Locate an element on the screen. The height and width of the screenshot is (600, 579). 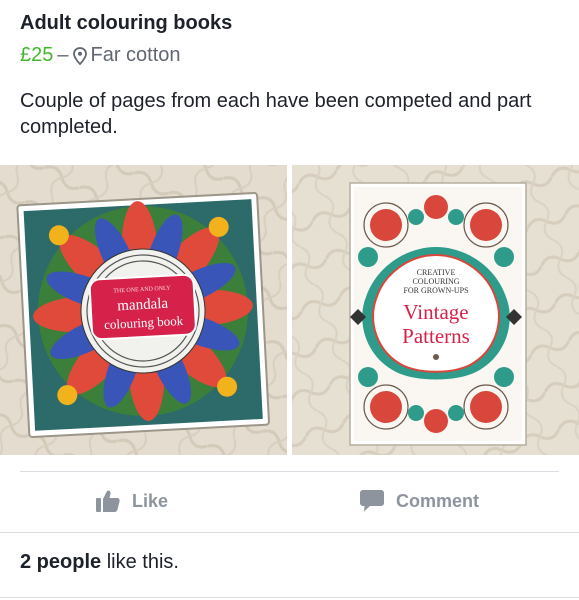
location-link: Far cotton is located at coordinates (136, 55).